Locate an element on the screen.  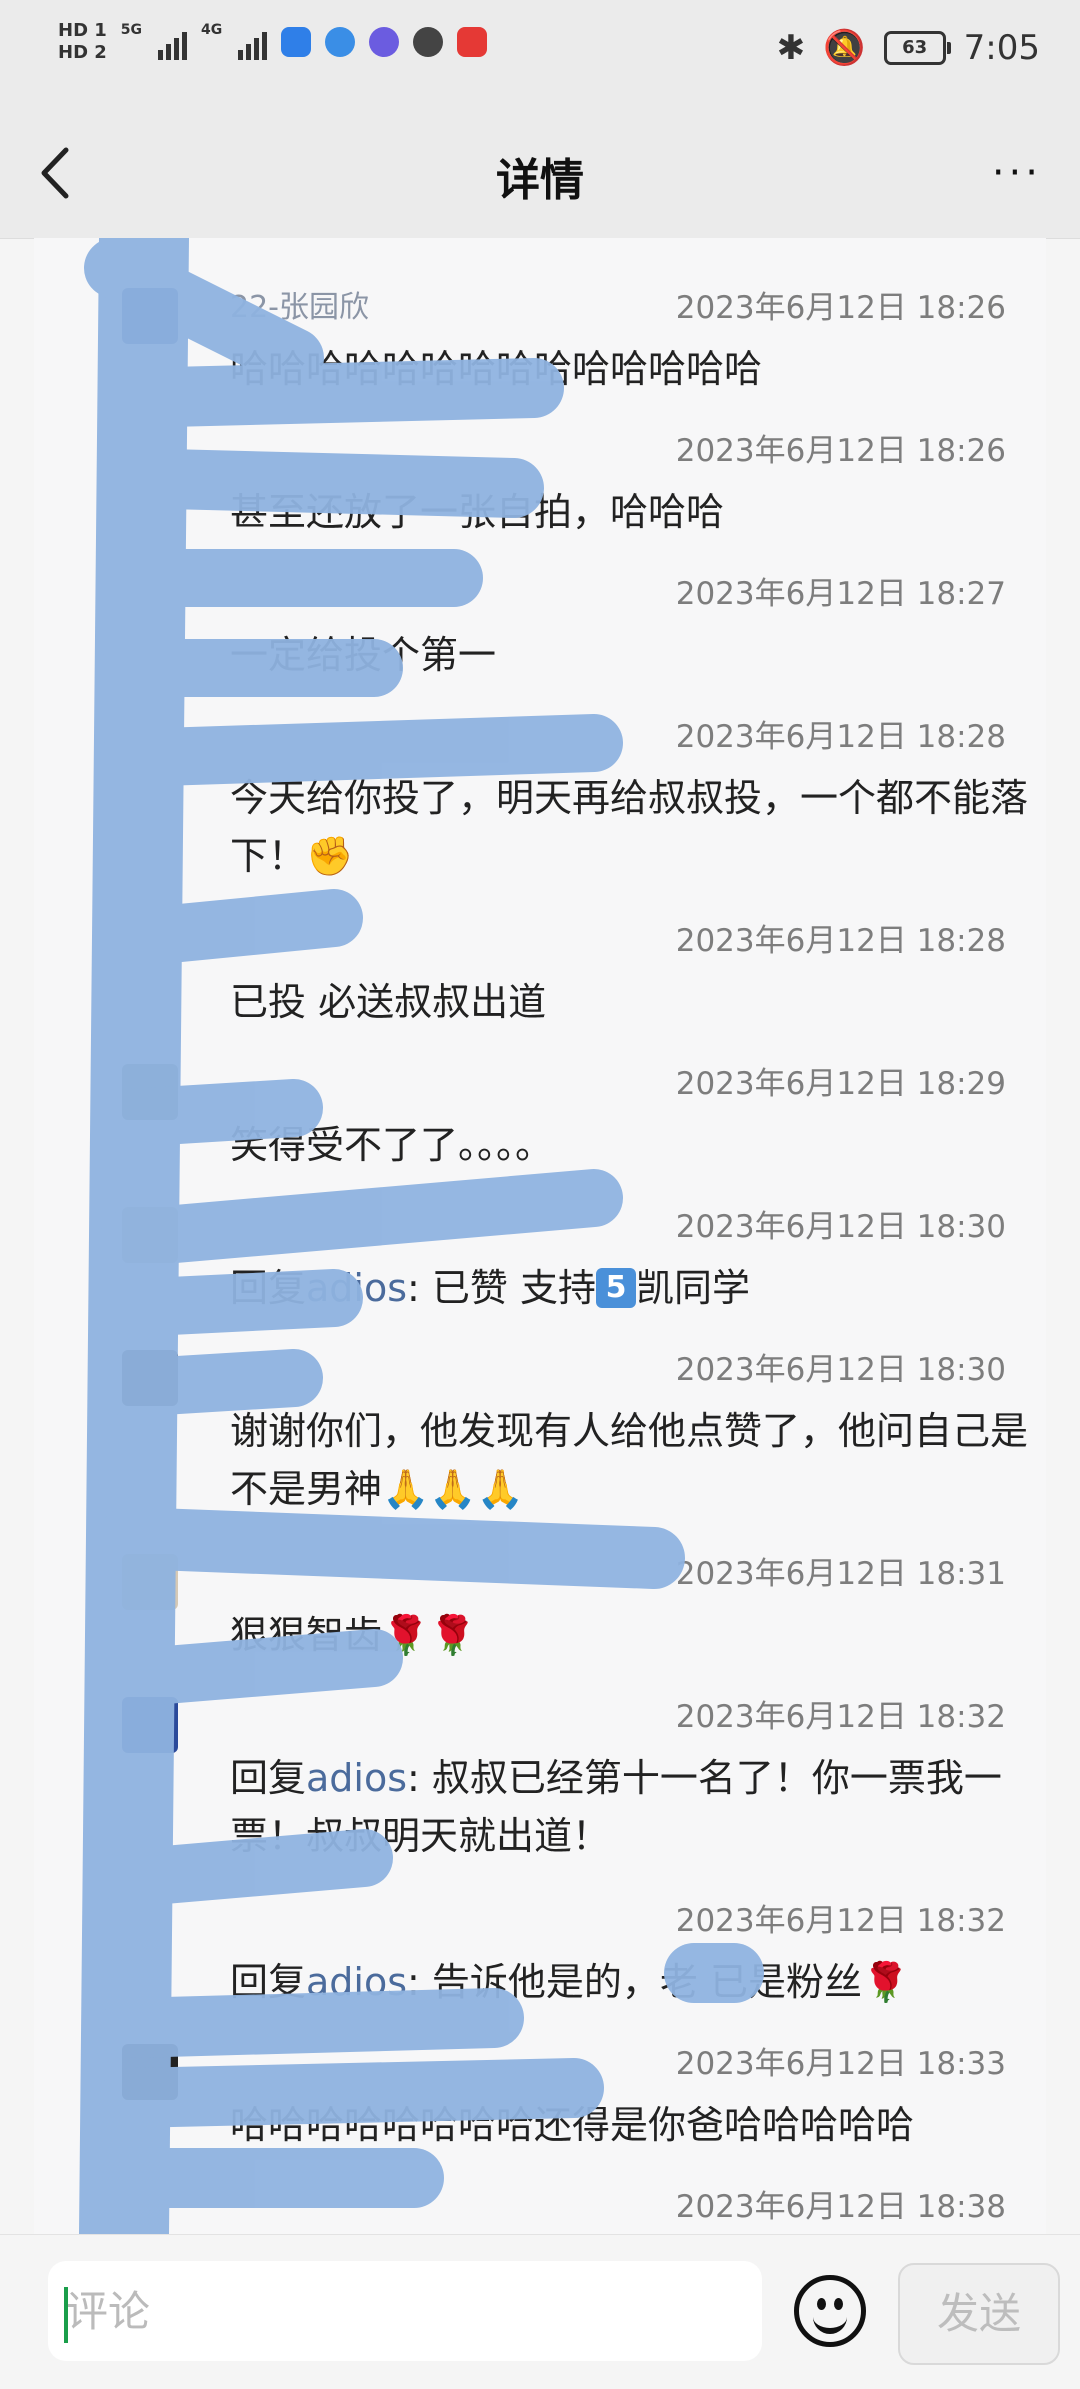
sim-indicators: HD 1 HD 2 is located at coordinates (82, 42).